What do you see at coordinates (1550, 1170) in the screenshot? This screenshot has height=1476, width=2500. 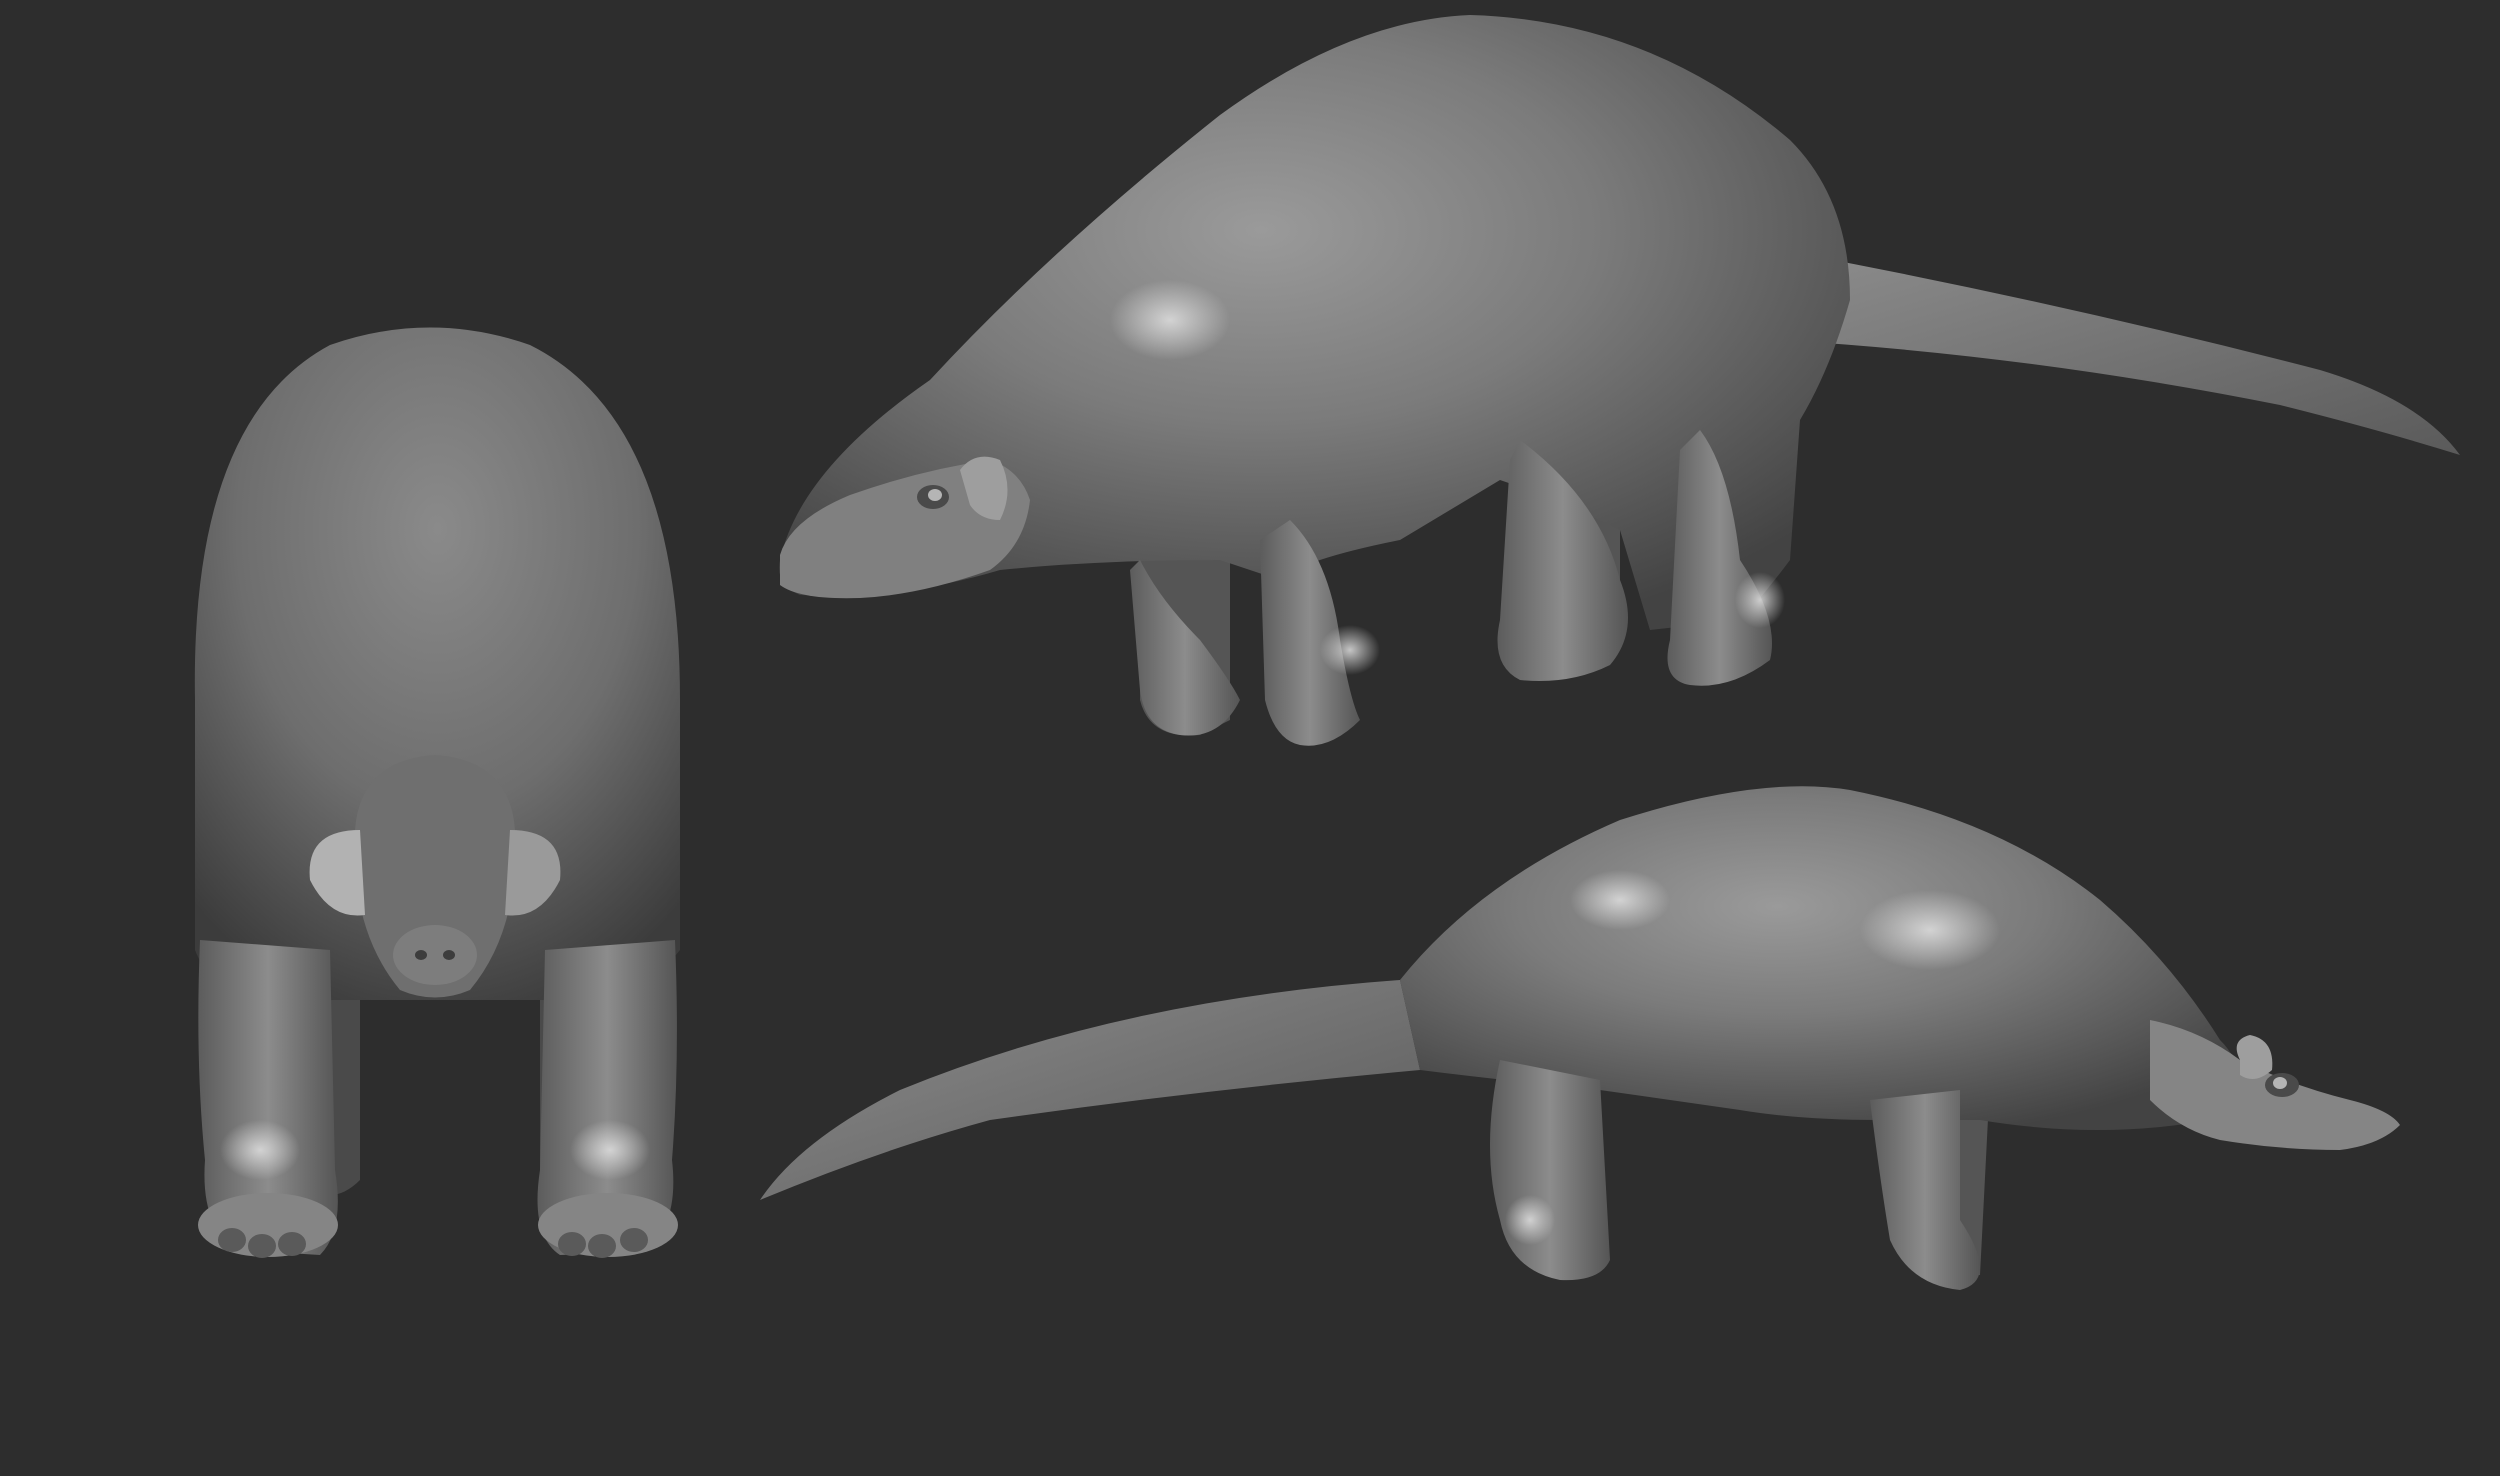 I see `bottom-view-near-rear-leg` at bounding box center [1550, 1170].